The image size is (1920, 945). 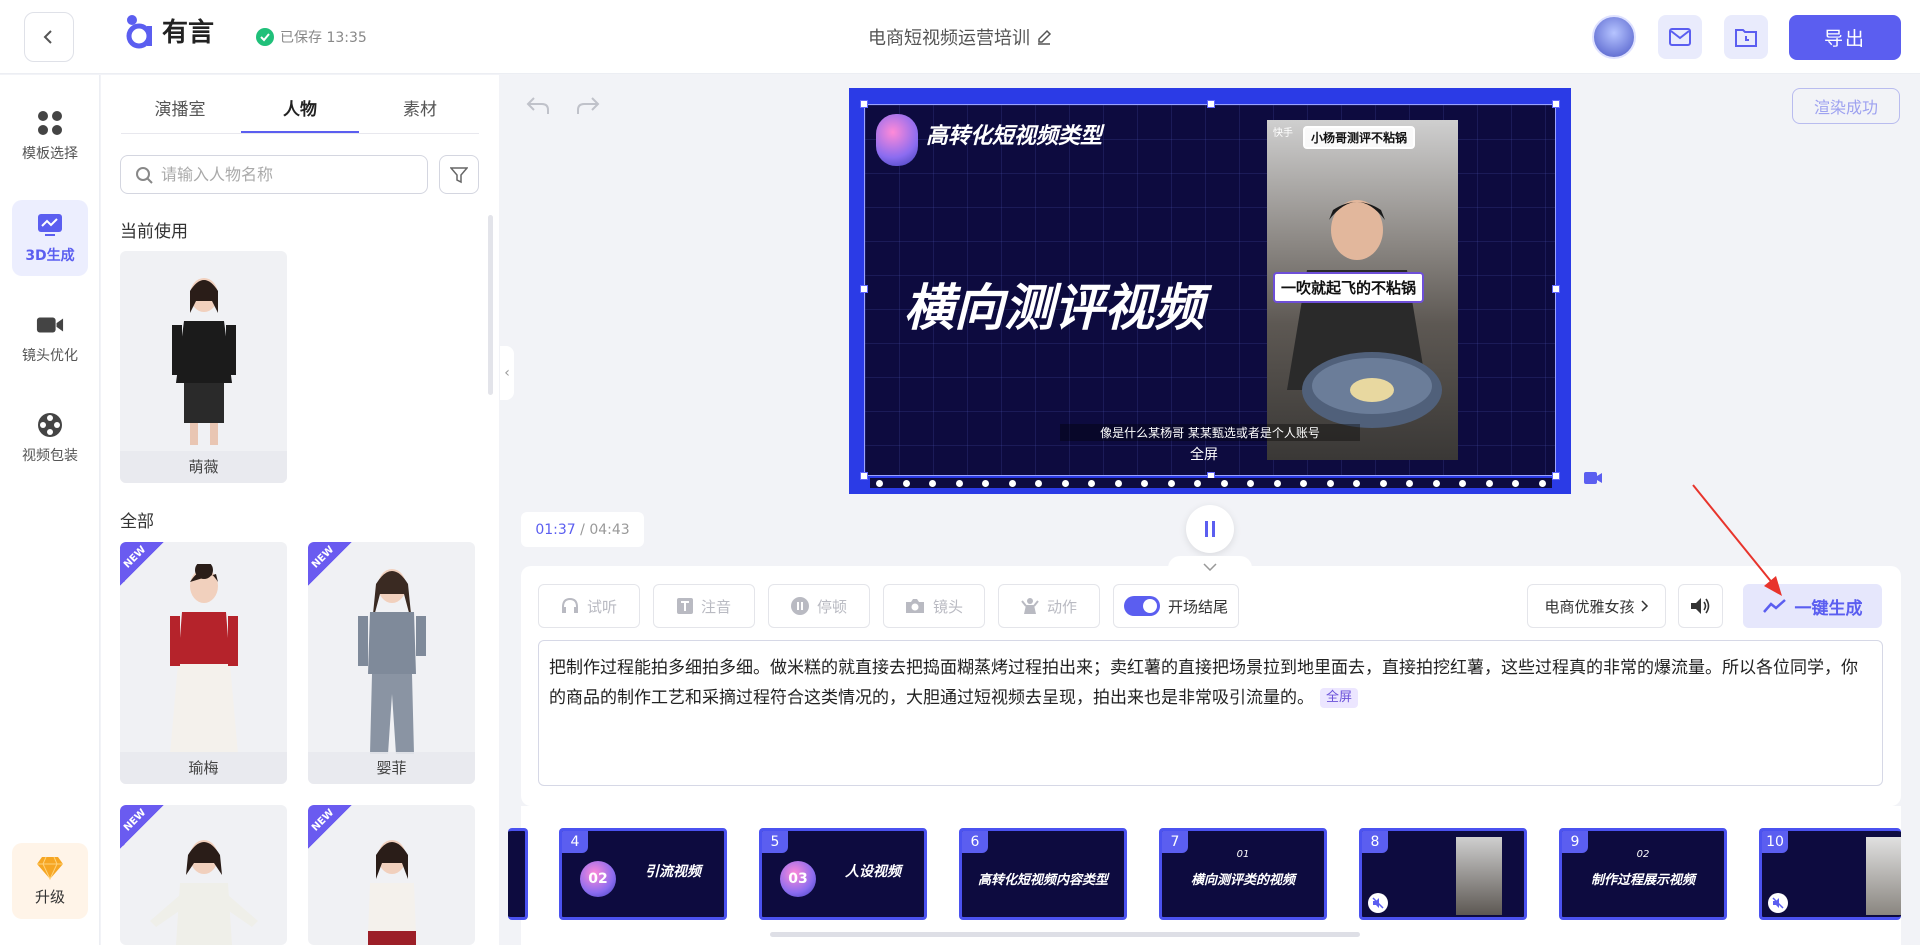 What do you see at coordinates (1044, 37) in the screenshot?
I see `pencil-icon` at bounding box center [1044, 37].